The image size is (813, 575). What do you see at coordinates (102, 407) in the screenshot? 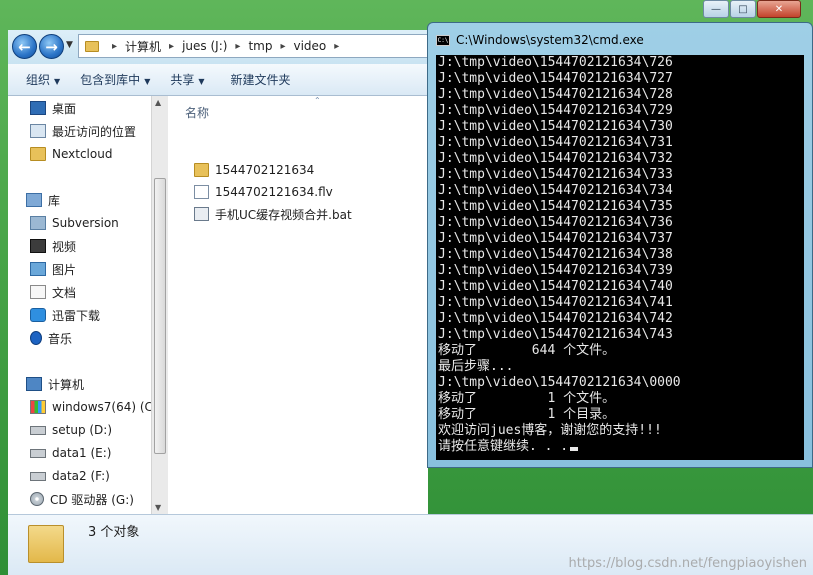
I see `nav-item-label: windows7(64) (C` at bounding box center [102, 407].